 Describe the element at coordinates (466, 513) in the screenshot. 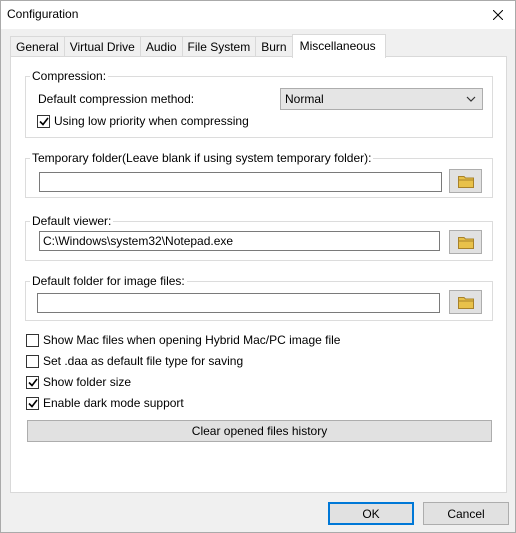

I see `cancel-button: Cancel` at that location.